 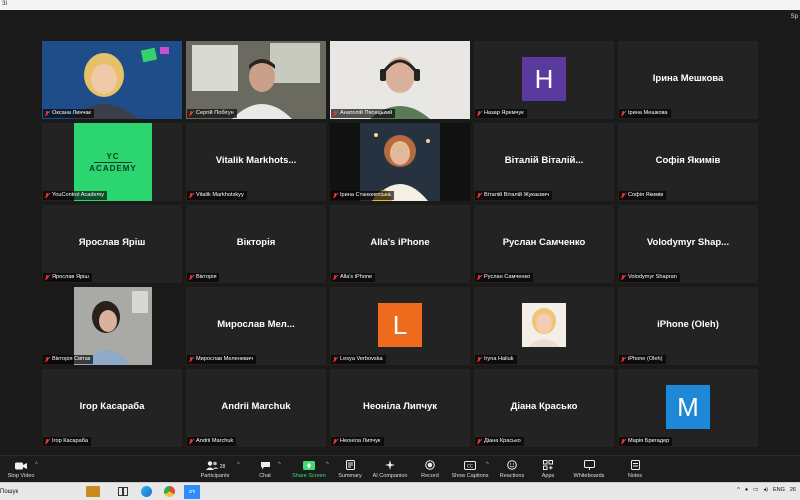 What do you see at coordinates (256, 162) in the screenshot?
I see `participant-tile: Vitalik Markhots... Vitalik Markhotskyy` at bounding box center [256, 162].